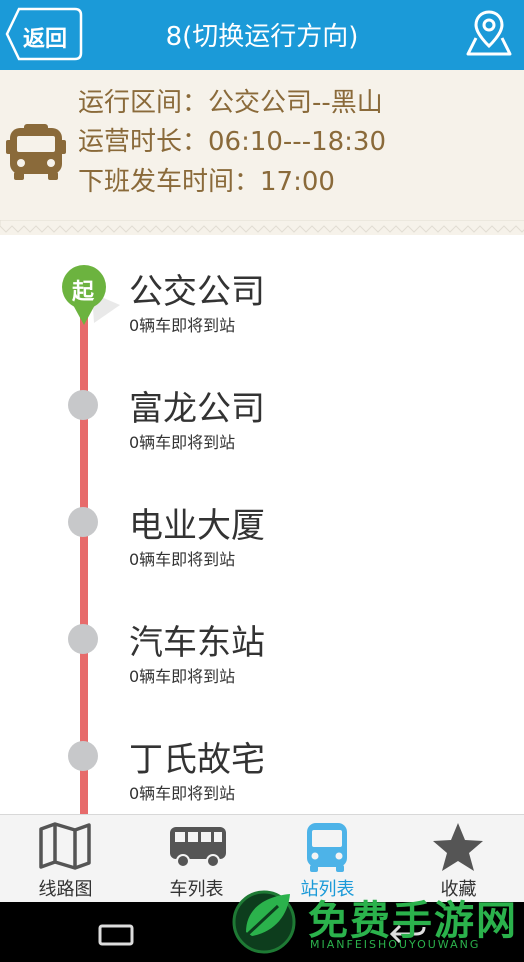  I want to click on station-name: 公交公司, so click(197, 292).